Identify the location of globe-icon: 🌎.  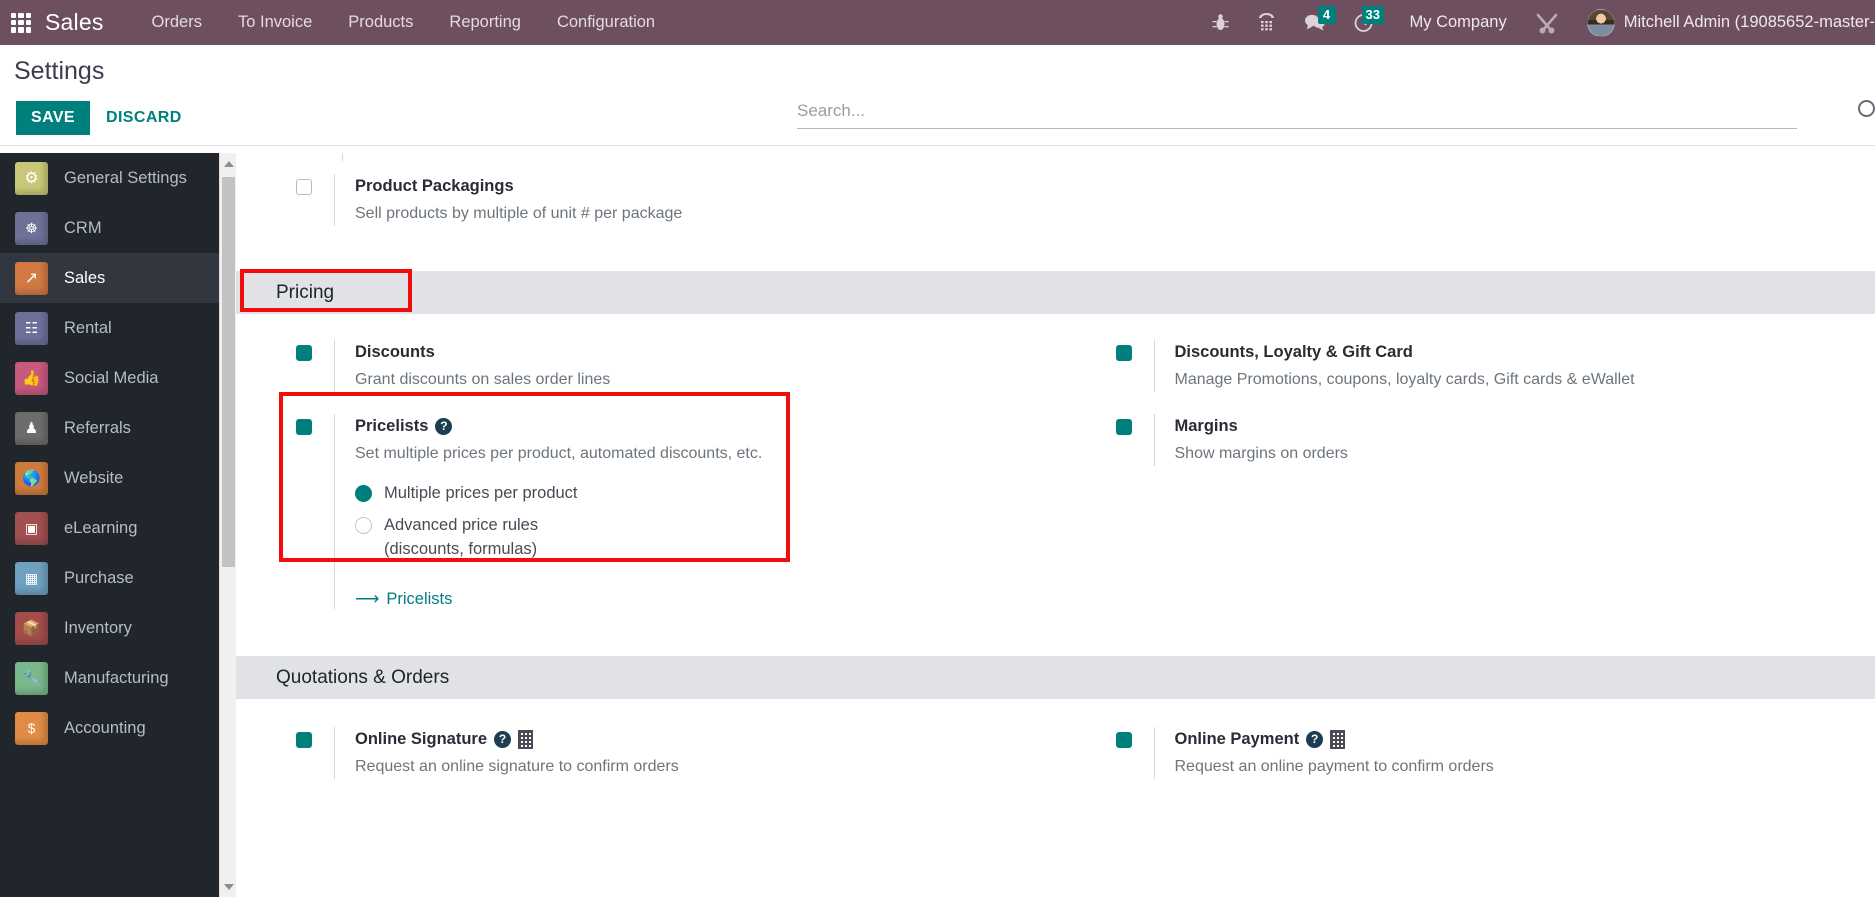
(31, 478).